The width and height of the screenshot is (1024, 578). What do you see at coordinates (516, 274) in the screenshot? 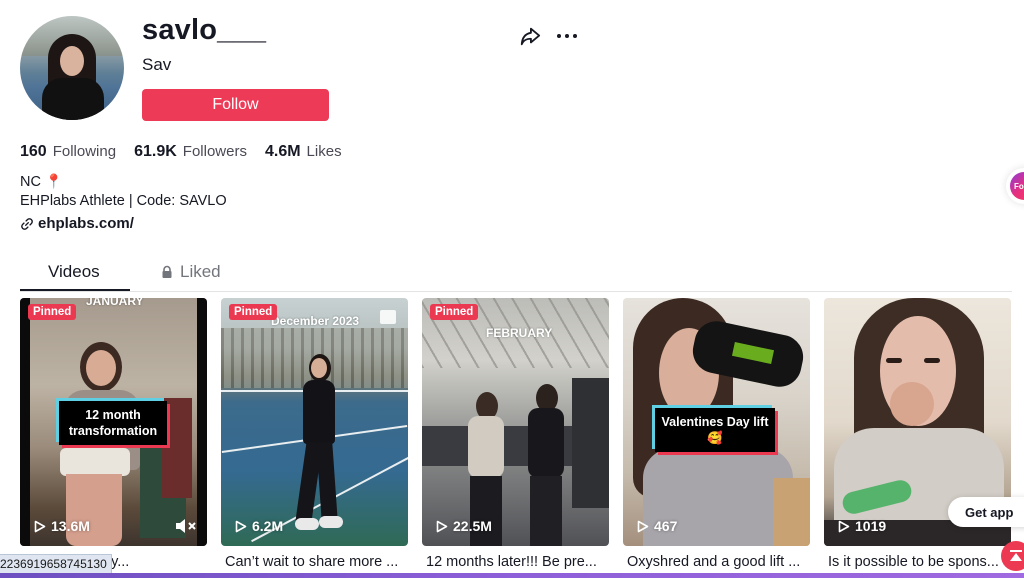
I see `profile-tabs: Videos Liked` at bounding box center [516, 274].